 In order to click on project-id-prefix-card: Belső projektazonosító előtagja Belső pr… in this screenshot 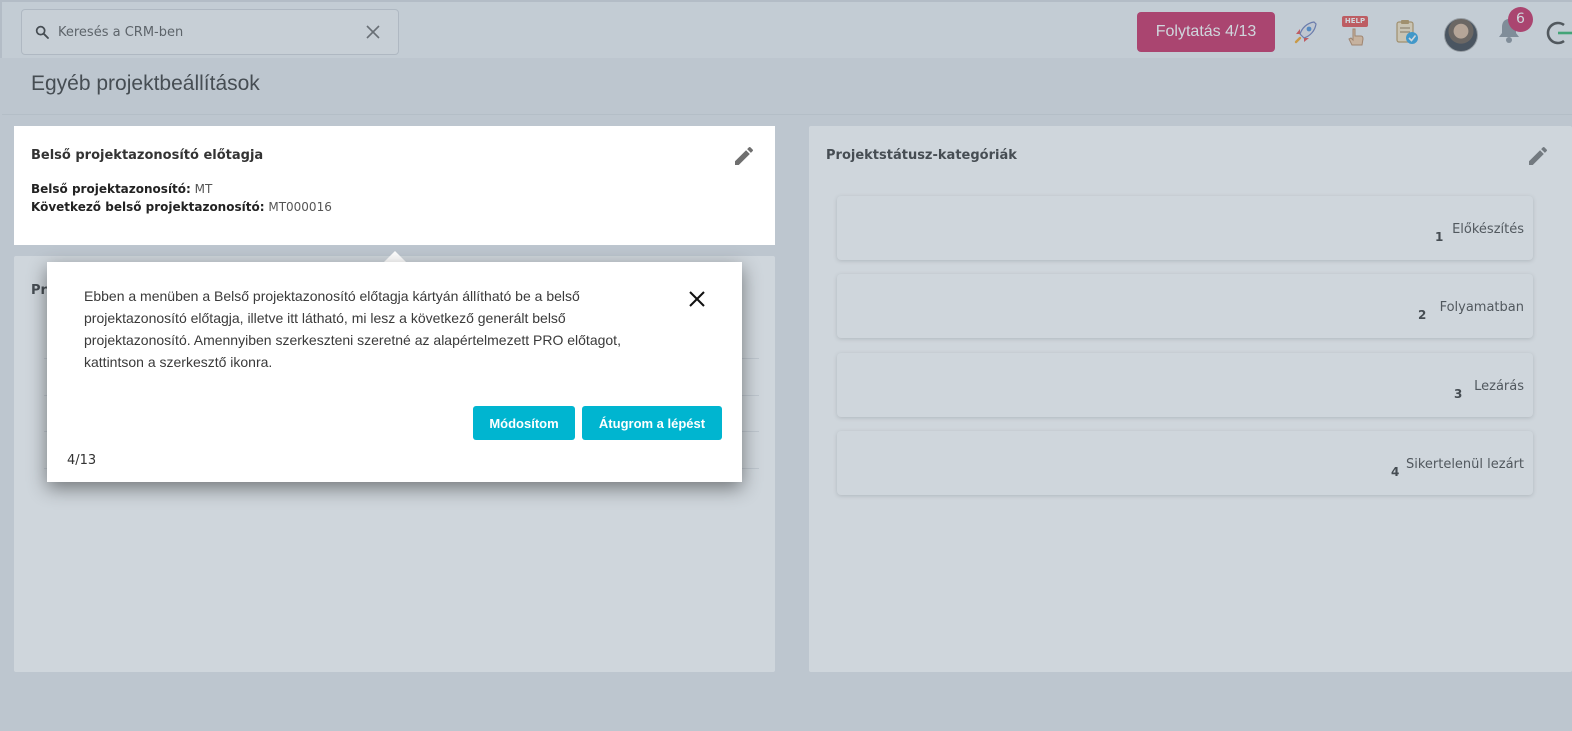, I will do `click(394, 185)`.